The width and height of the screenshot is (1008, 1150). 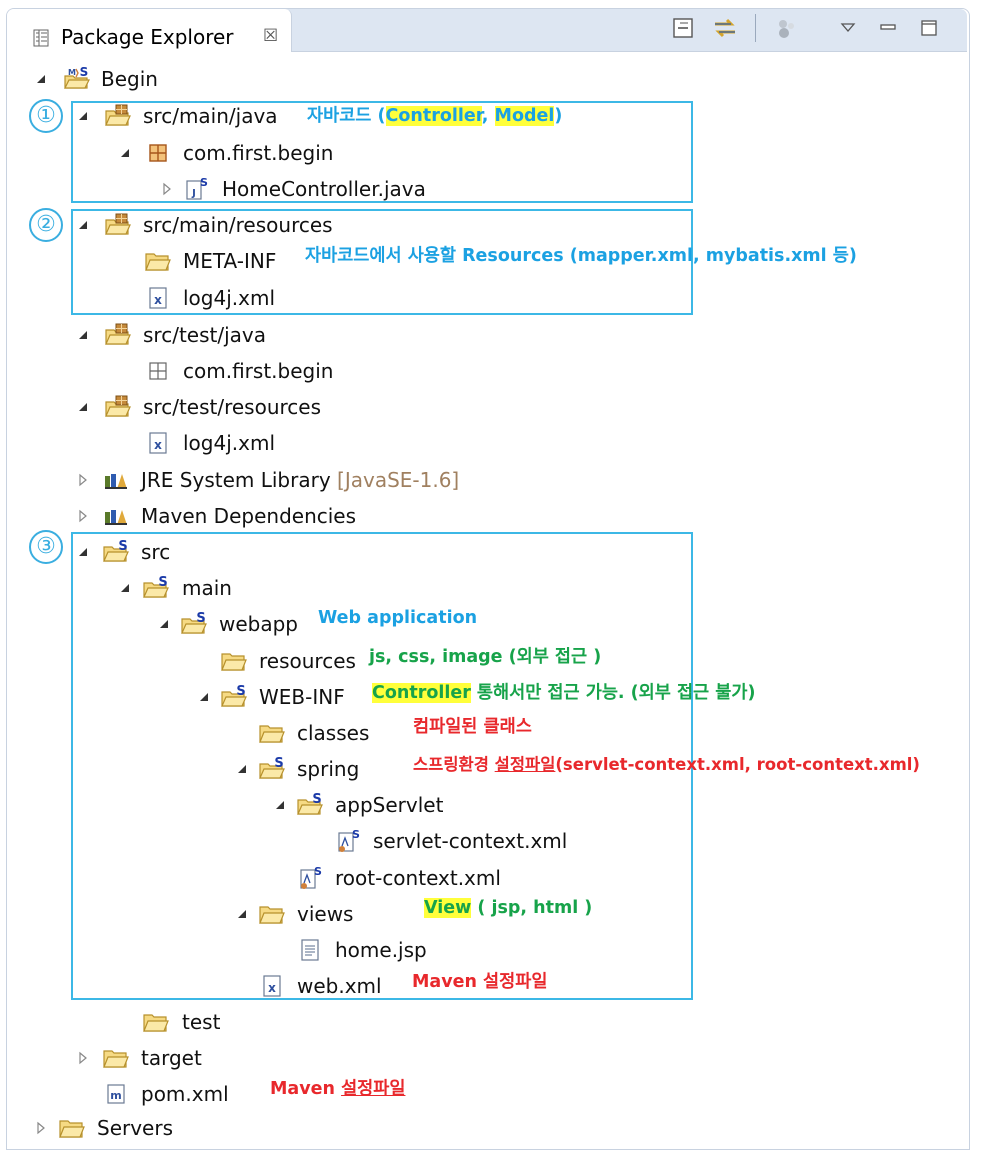 What do you see at coordinates (135, 1128) in the screenshot?
I see `tree-item-label: Servers` at bounding box center [135, 1128].